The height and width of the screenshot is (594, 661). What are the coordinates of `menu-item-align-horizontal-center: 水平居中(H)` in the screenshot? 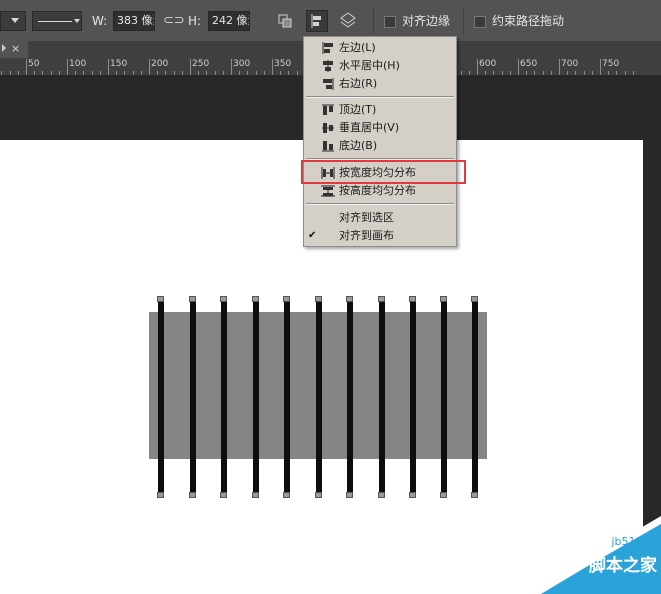 It's located at (380, 66).